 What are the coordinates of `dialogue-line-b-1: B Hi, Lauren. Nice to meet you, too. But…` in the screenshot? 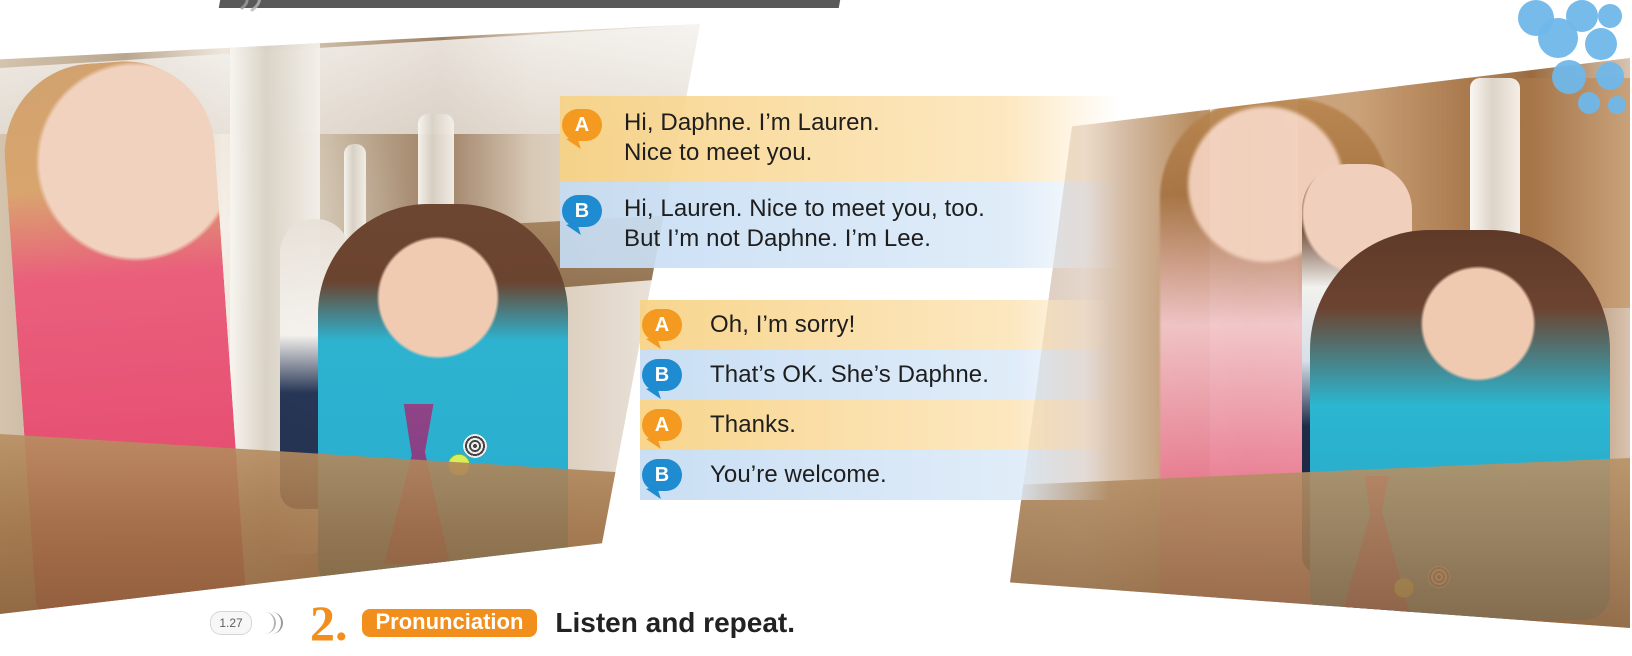 It's located at (840, 225).